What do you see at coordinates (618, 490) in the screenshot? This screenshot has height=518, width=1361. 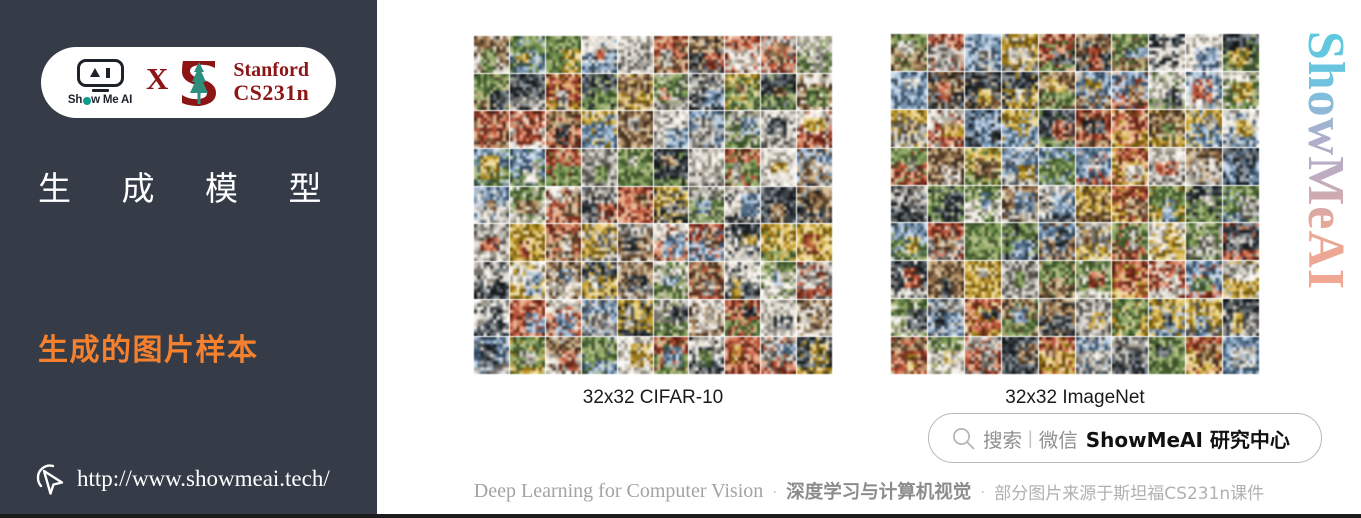 I see `footer-english-label: Deep Learning for Computer Vision` at bounding box center [618, 490].